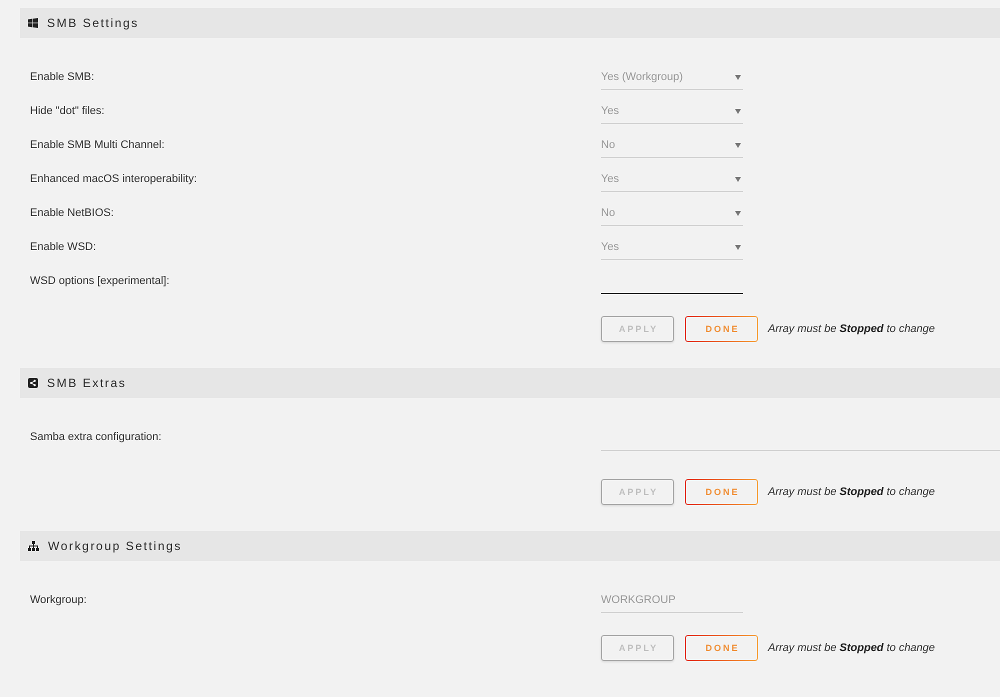 The height and width of the screenshot is (697, 1000). Describe the element at coordinates (115, 546) in the screenshot. I see `section-title: Workgroup Settings` at that location.